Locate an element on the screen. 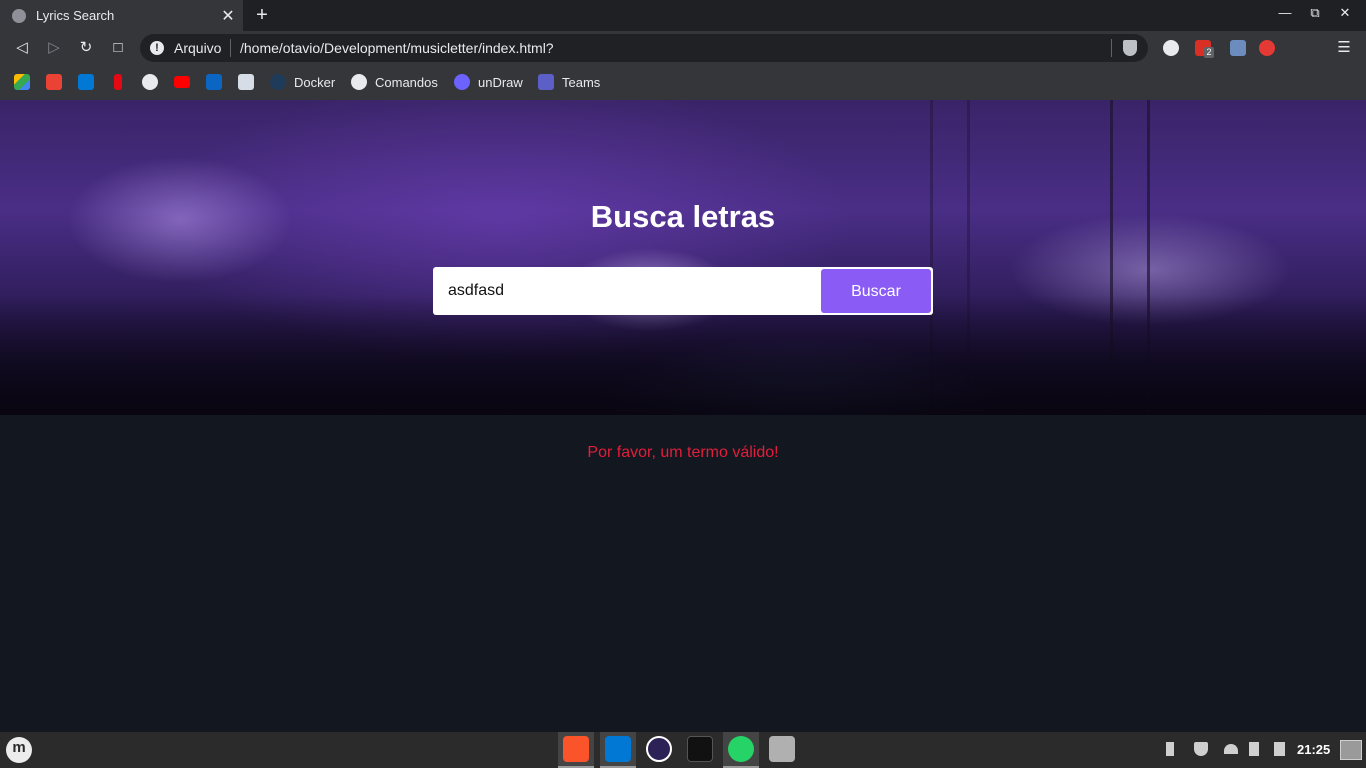 The width and height of the screenshot is (1366, 768). scheme-label: Arquivo is located at coordinates (198, 48).